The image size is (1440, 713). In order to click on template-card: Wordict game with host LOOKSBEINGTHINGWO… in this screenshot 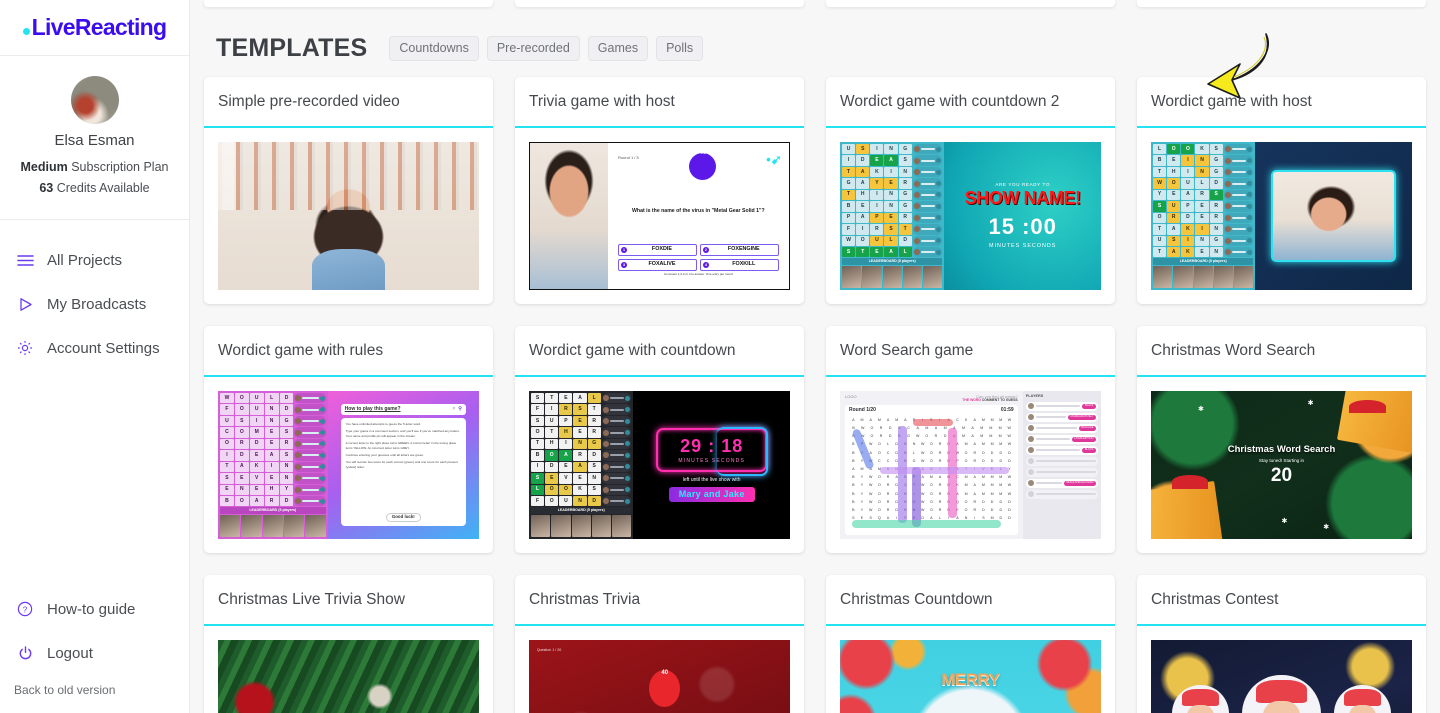, I will do `click(1281, 190)`.